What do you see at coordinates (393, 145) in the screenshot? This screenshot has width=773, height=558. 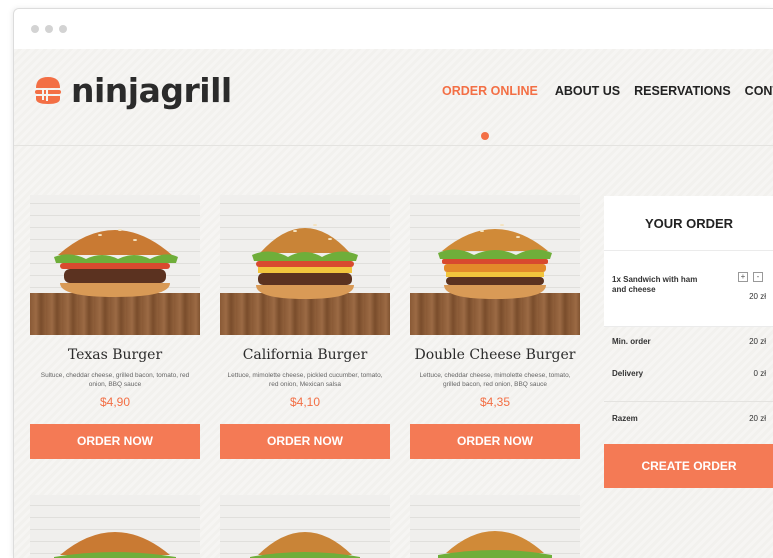 I see `header-divider` at bounding box center [393, 145].